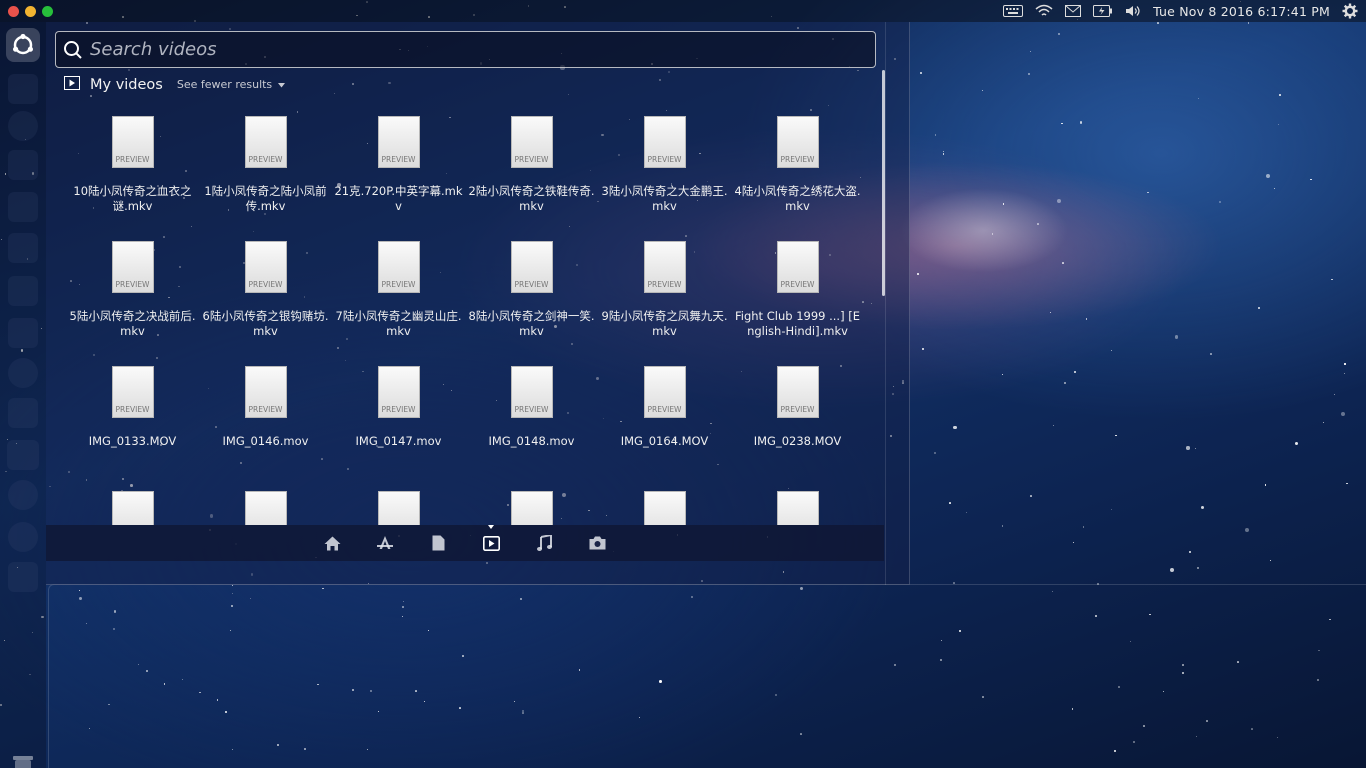  What do you see at coordinates (332, 543) in the screenshot?
I see `home-icon` at bounding box center [332, 543].